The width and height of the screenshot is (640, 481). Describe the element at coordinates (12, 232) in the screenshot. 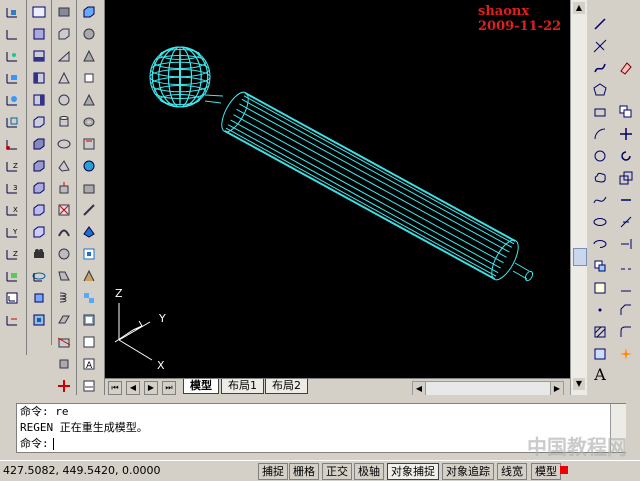

I see `ucs-y-icon: Y` at that location.